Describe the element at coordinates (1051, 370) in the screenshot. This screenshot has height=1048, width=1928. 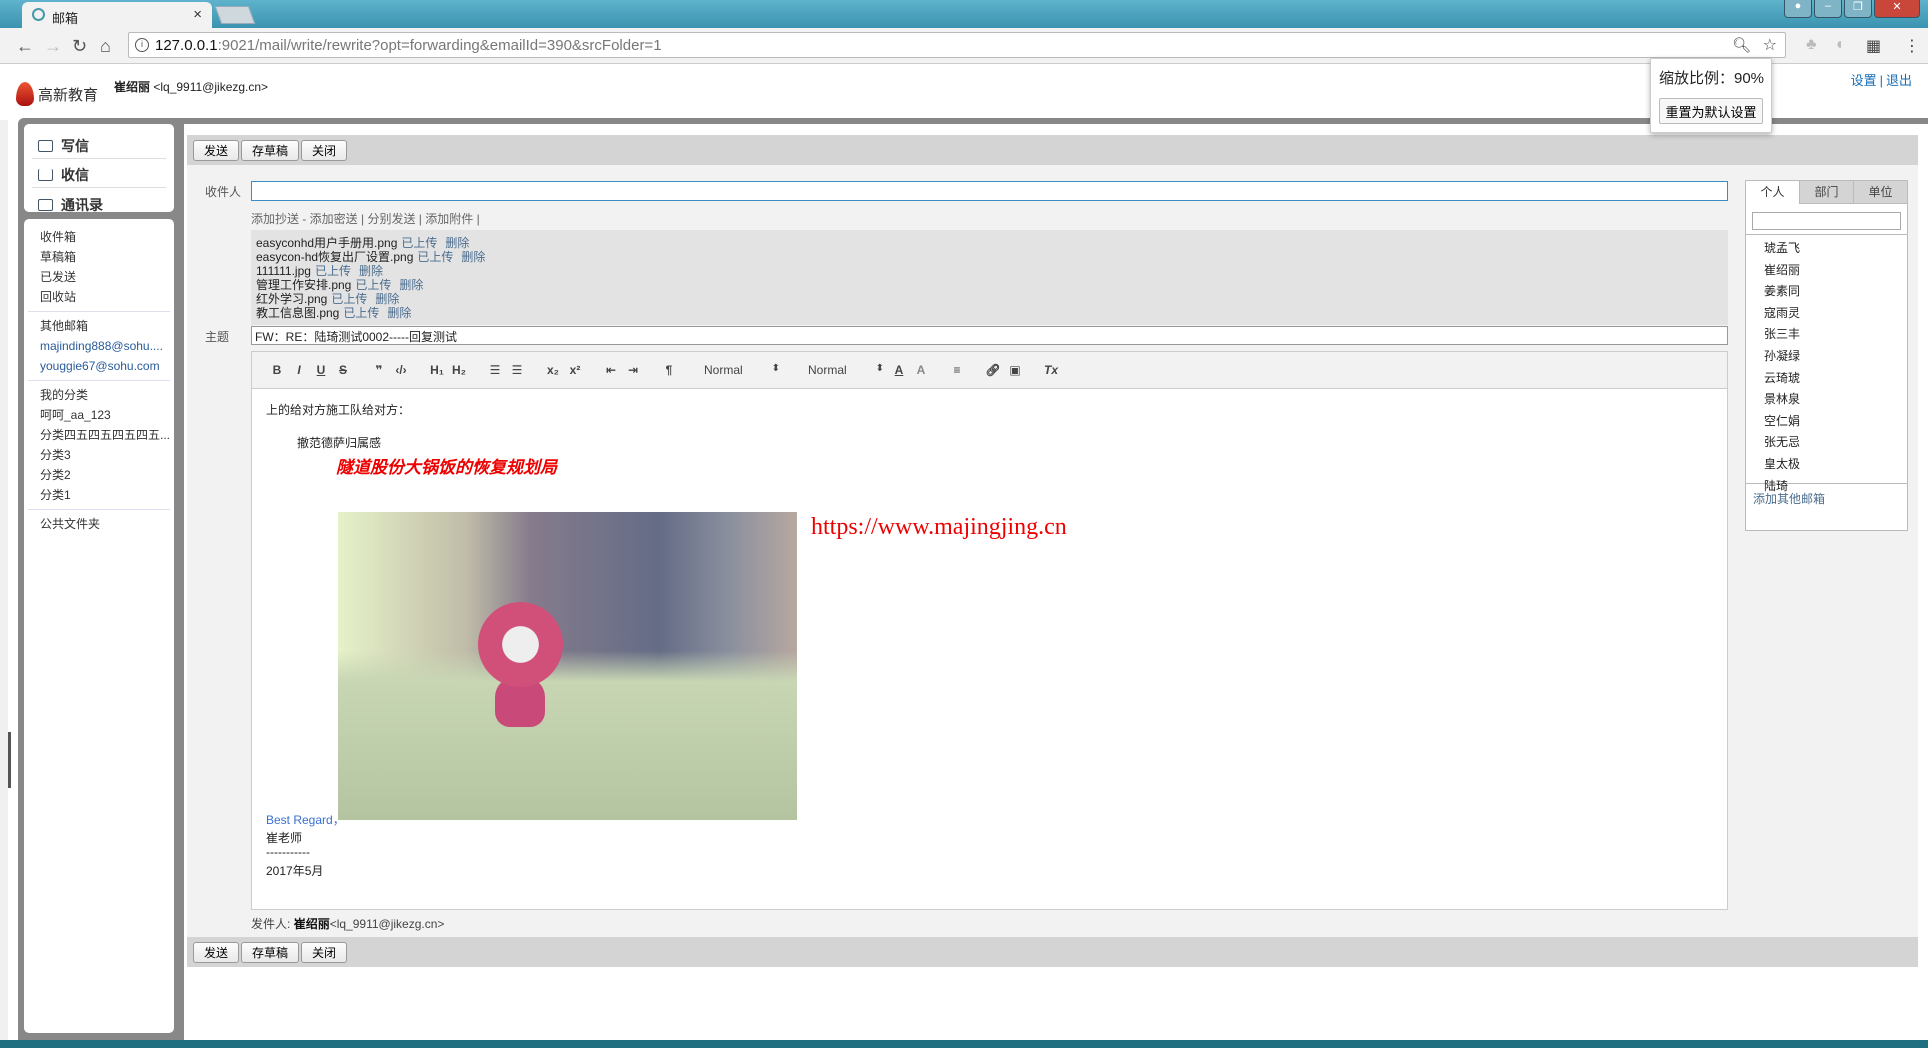
I see `clear-format-icon: Tx` at that location.